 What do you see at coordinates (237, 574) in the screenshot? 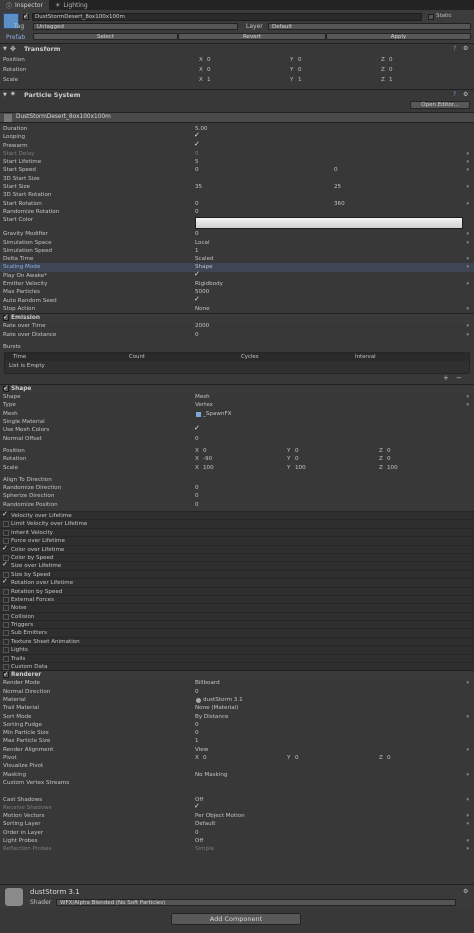
I see `module-size-by-speed: Size by Speed` at bounding box center [237, 574].